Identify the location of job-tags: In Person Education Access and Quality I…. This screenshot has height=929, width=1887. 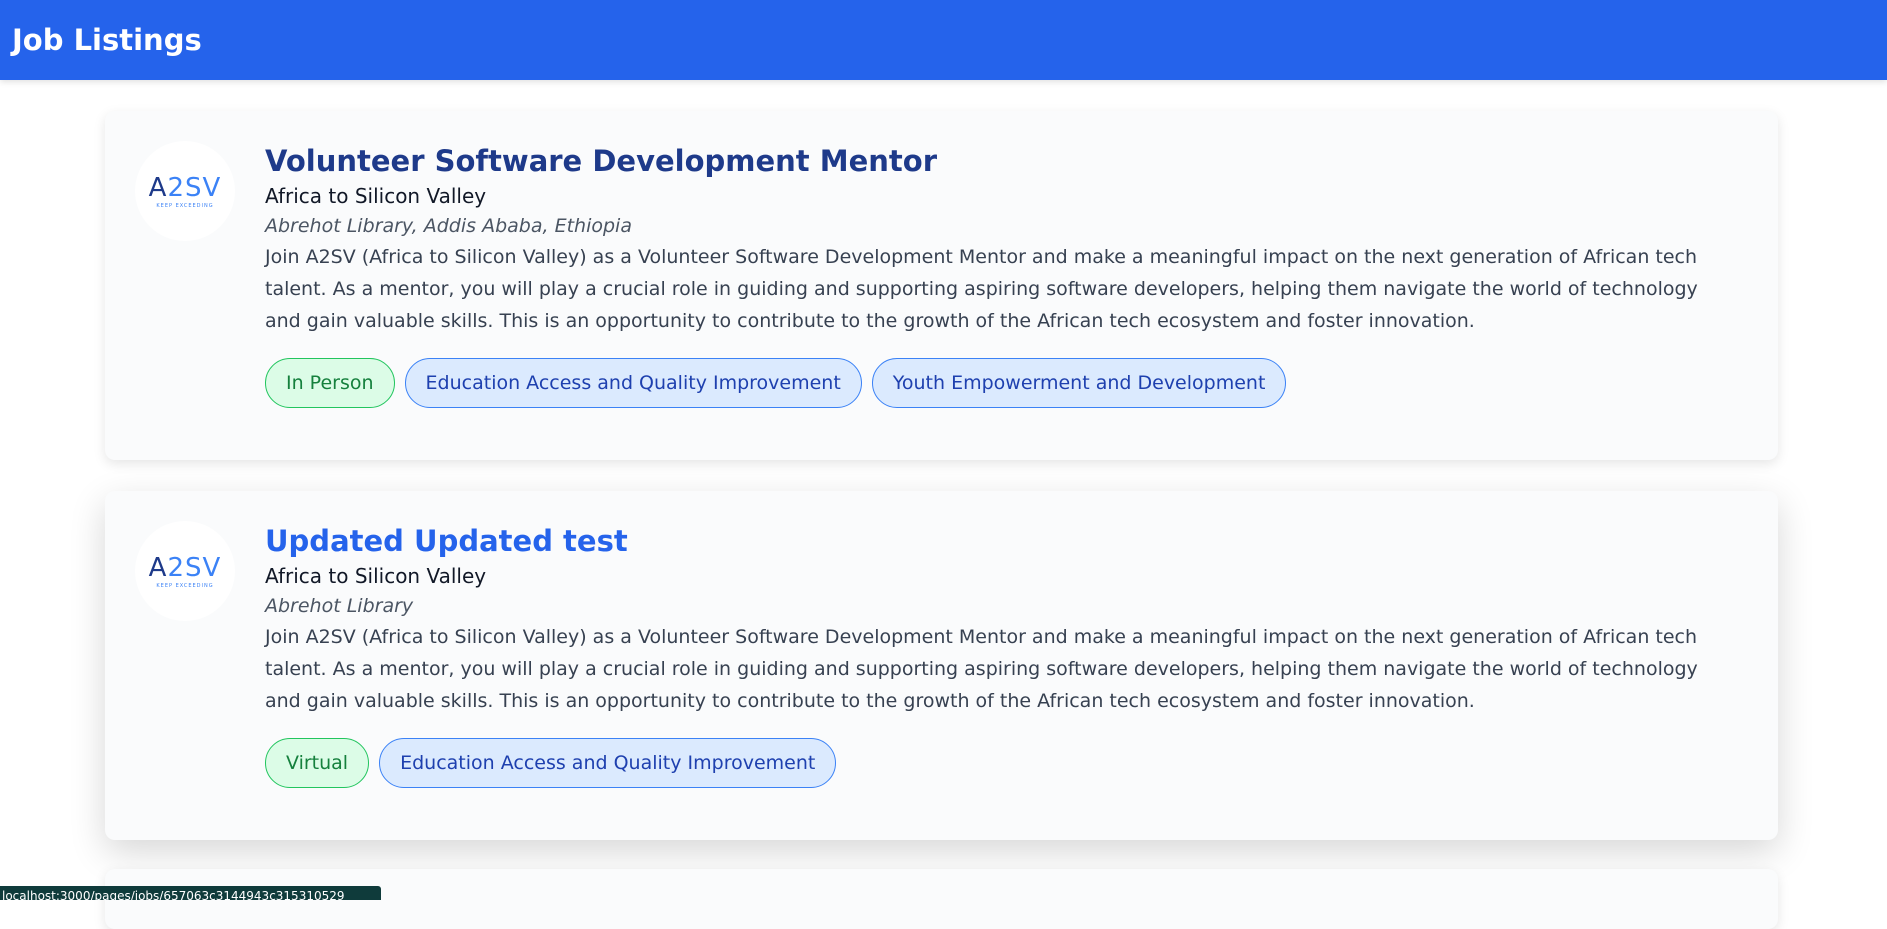
(995, 383).